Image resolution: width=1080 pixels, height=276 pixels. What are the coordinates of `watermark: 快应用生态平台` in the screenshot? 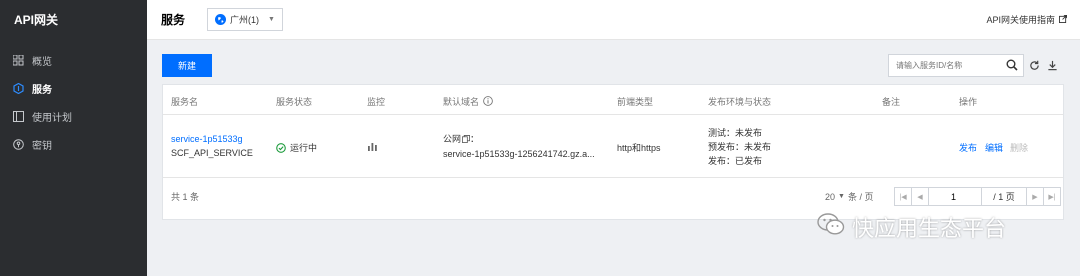 It's located at (911, 227).